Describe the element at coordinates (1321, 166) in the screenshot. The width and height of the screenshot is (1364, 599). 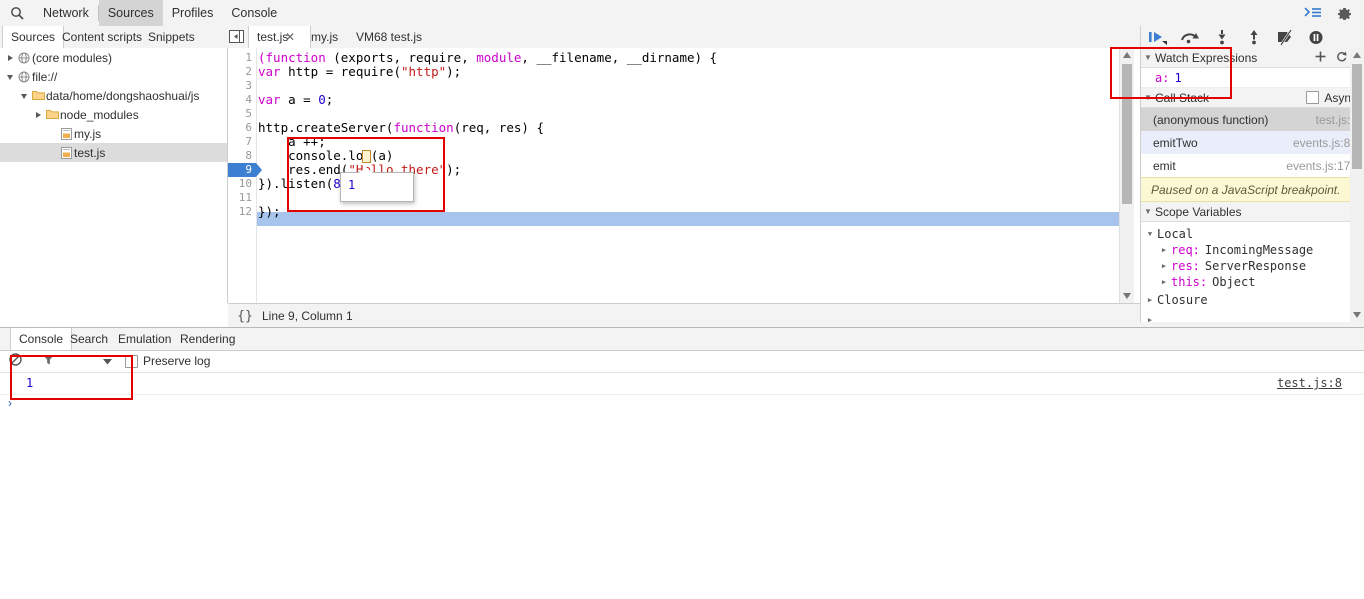
I see `frame-location: events.js:172` at that location.